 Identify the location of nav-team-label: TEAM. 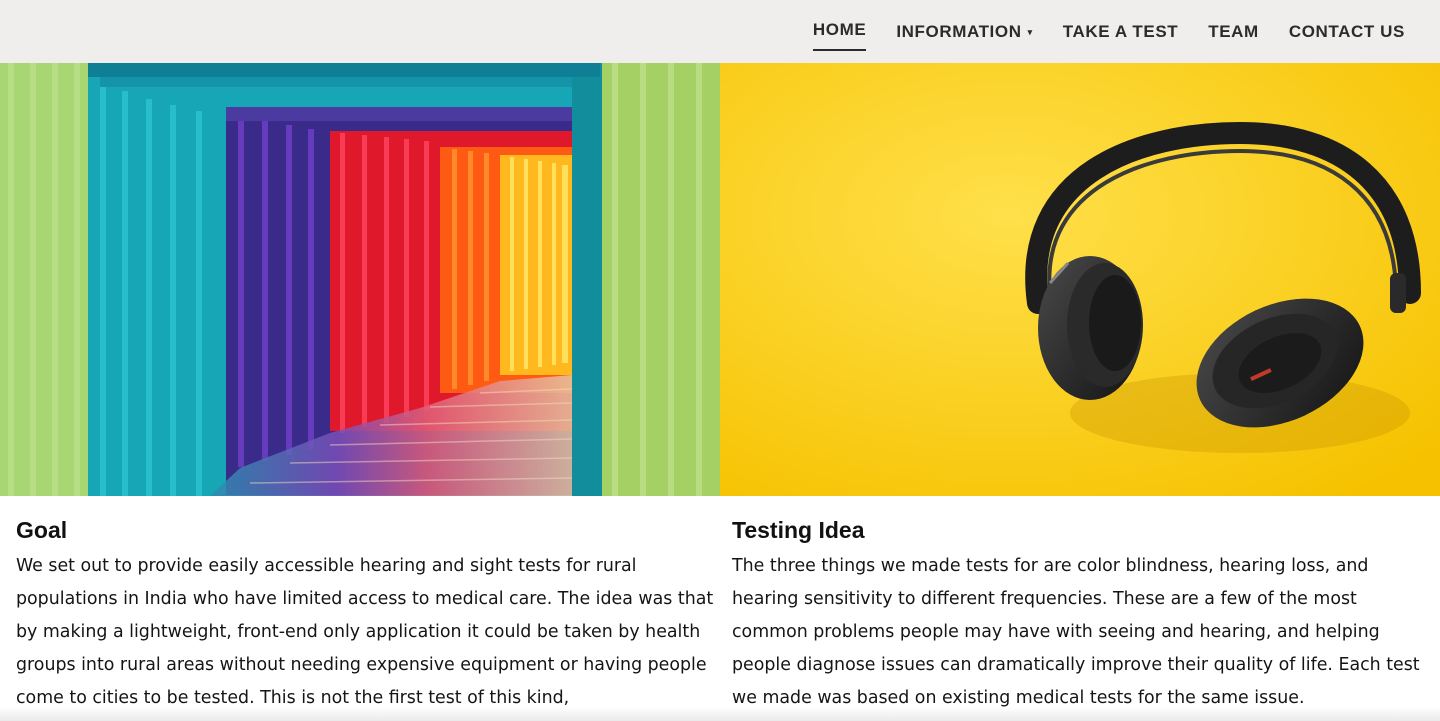
(1233, 31).